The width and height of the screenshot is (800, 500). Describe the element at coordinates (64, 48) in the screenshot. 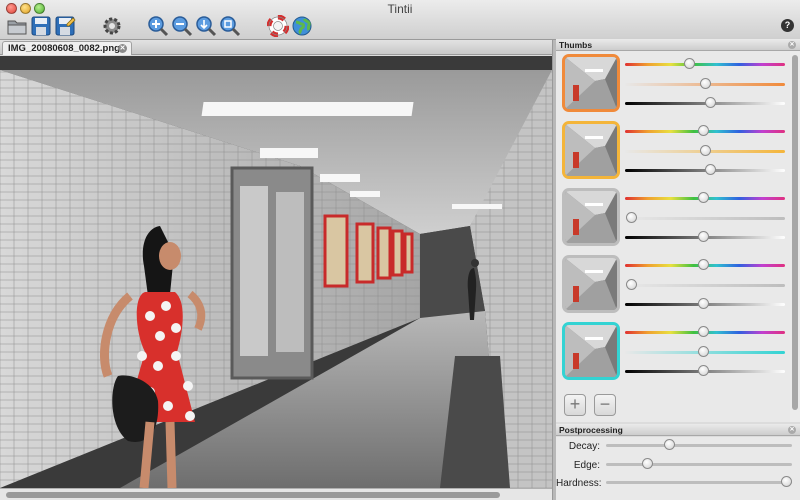

I see `document-tab-label: IMG_20080608_0082.png` at that location.